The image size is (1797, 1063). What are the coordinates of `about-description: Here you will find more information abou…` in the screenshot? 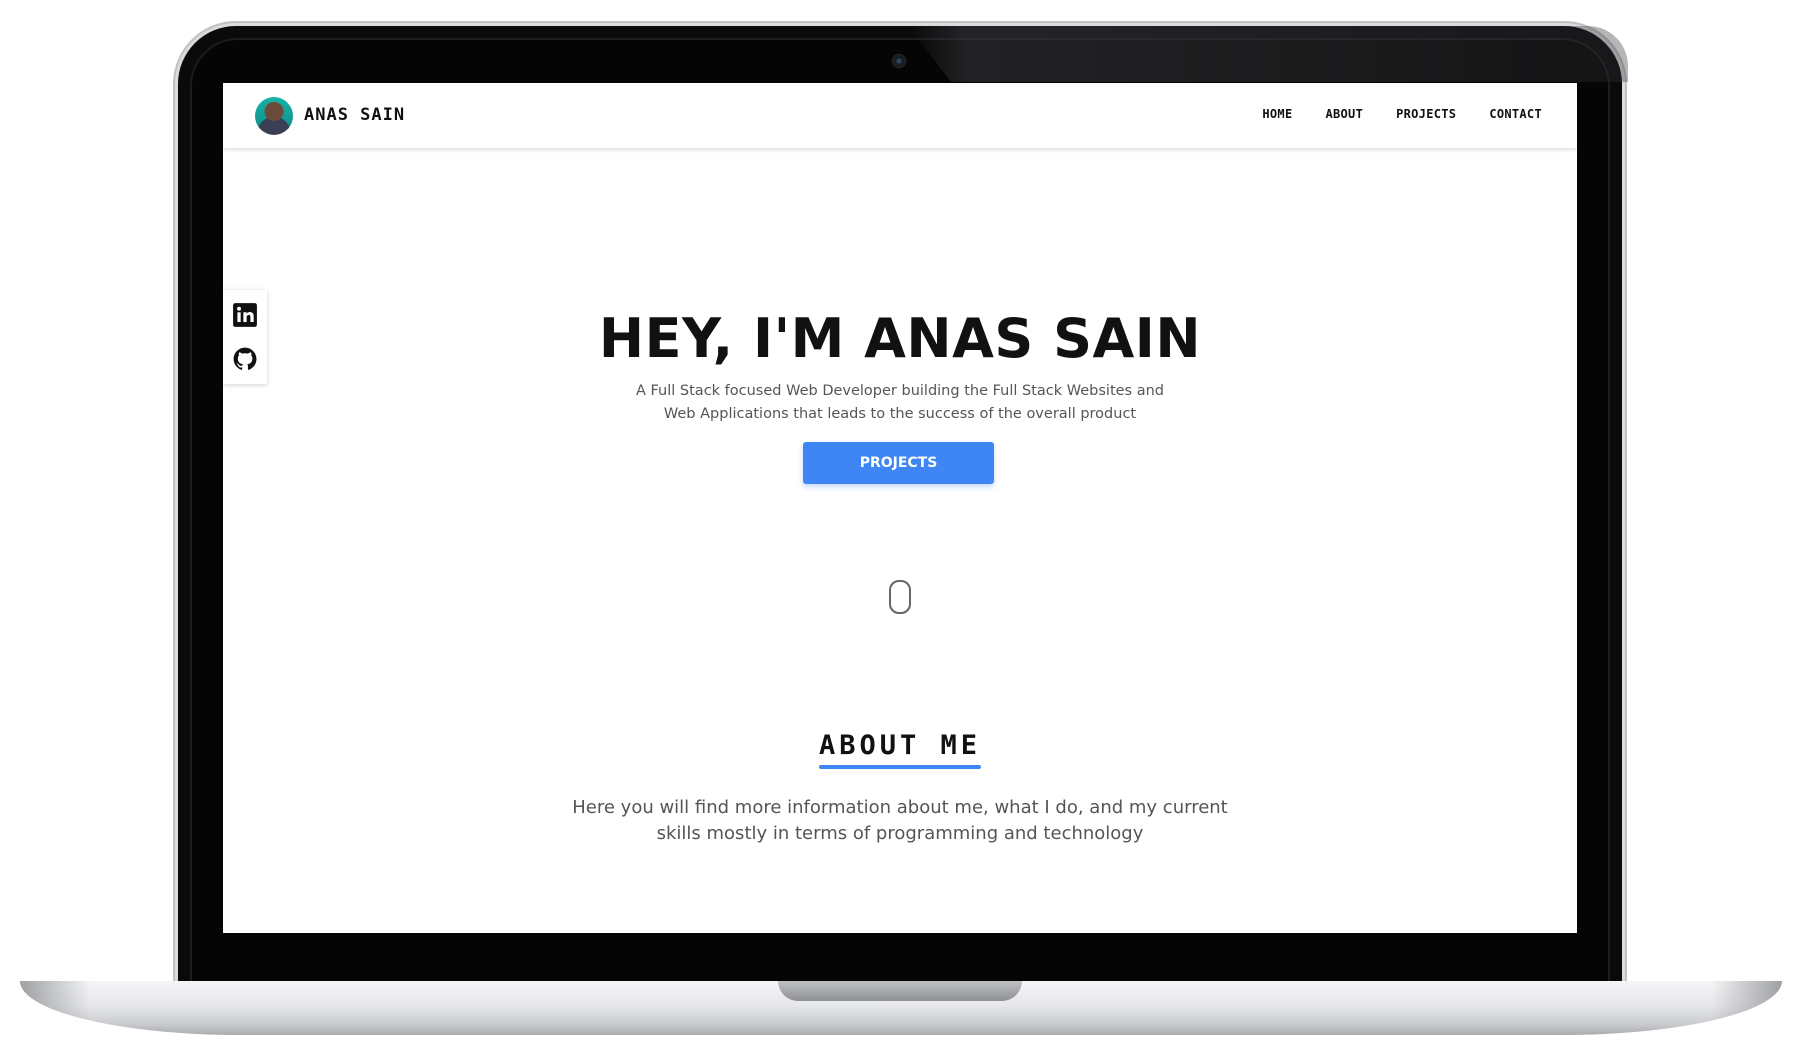 It's located at (900, 820).